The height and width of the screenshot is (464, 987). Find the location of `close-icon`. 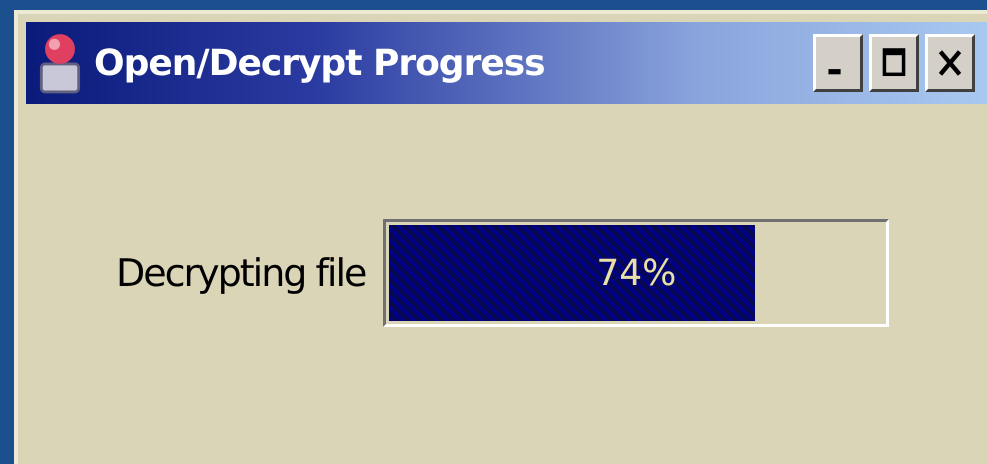

close-icon is located at coordinates (950, 63).